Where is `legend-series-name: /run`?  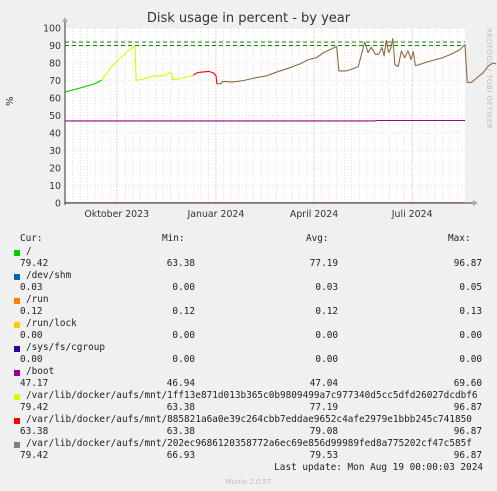 legend-series-name: /run is located at coordinates (37, 299).